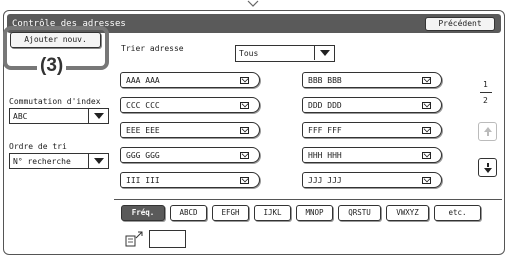 The width and height of the screenshot is (509, 259). What do you see at coordinates (487, 167) in the screenshot?
I see `scroll-down-button` at bounding box center [487, 167].